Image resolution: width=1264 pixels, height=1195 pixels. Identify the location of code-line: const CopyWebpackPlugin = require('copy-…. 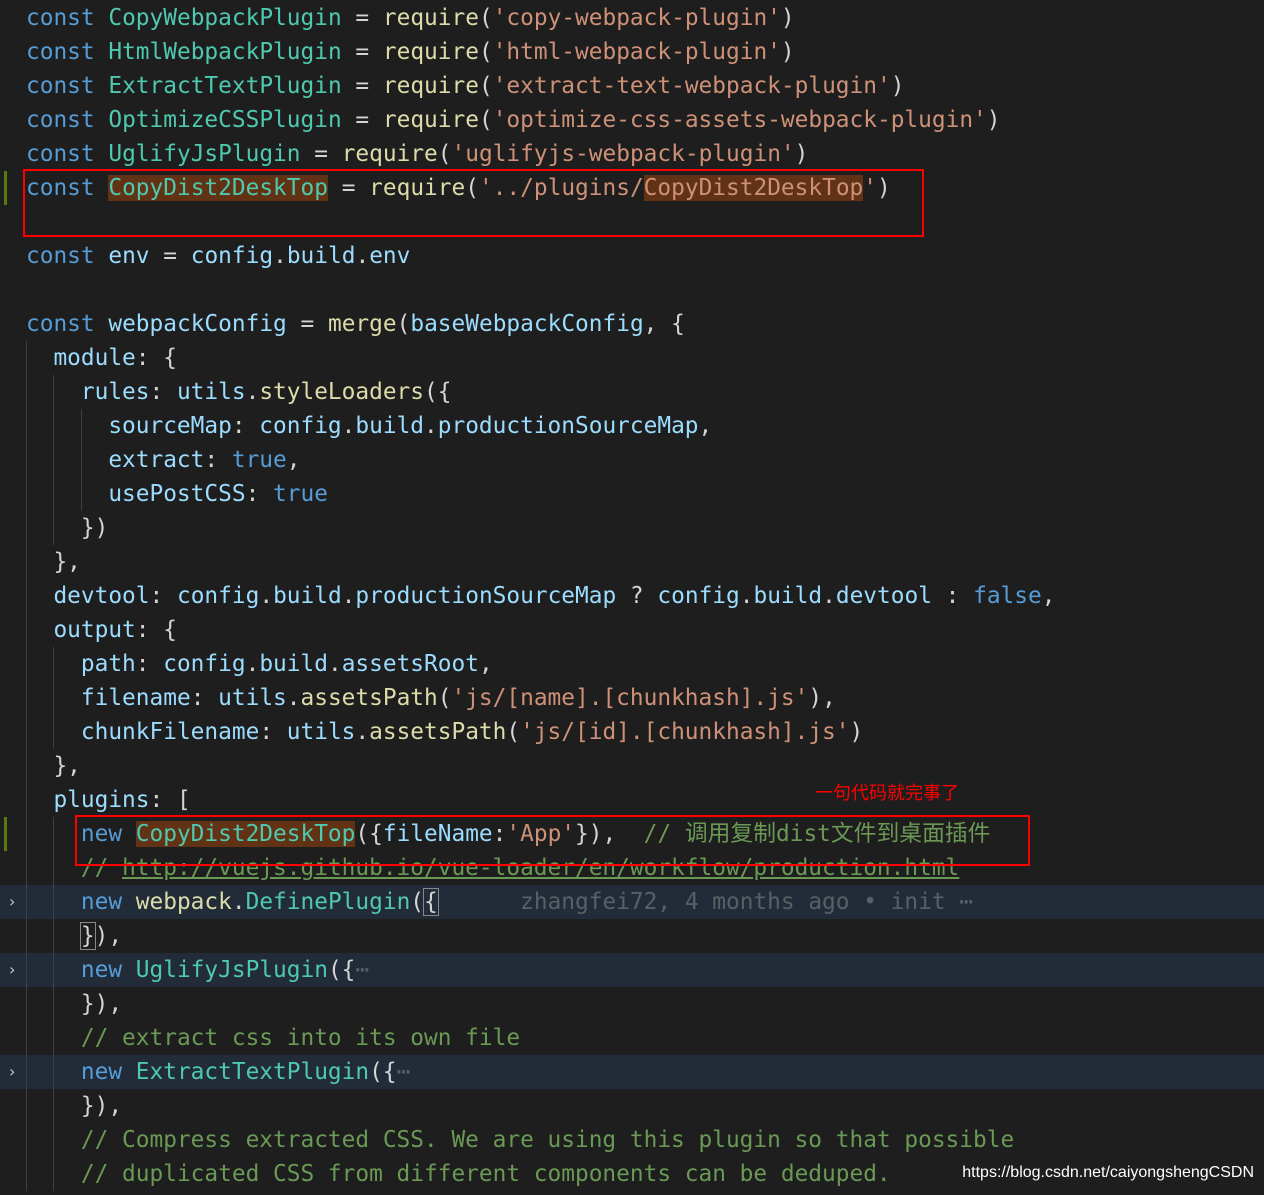
(632, 18).